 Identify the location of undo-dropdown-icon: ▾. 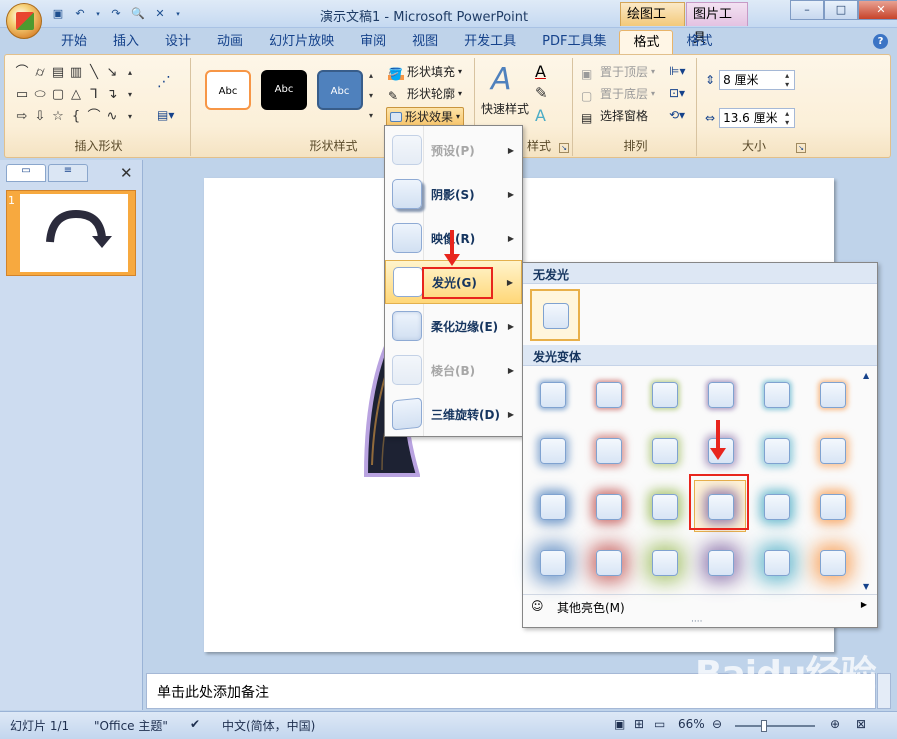
(98, 14).